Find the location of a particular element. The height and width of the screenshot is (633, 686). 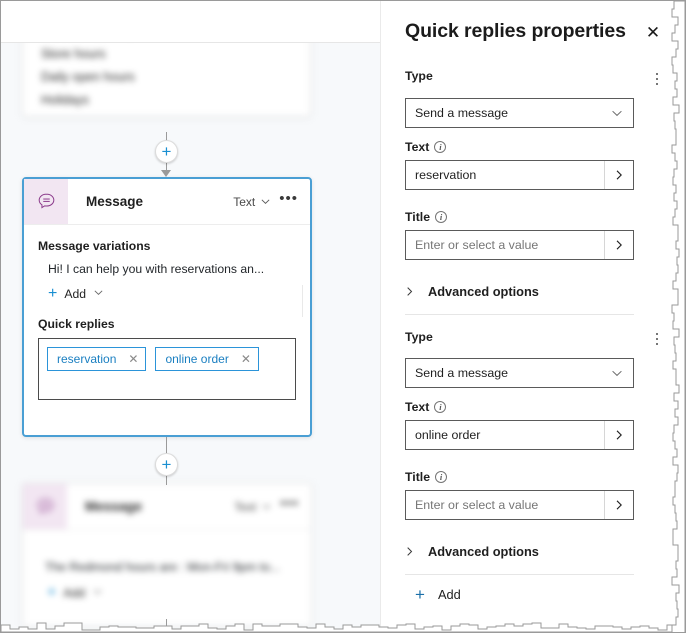

text-label-text-1: Text is located at coordinates (417, 147).